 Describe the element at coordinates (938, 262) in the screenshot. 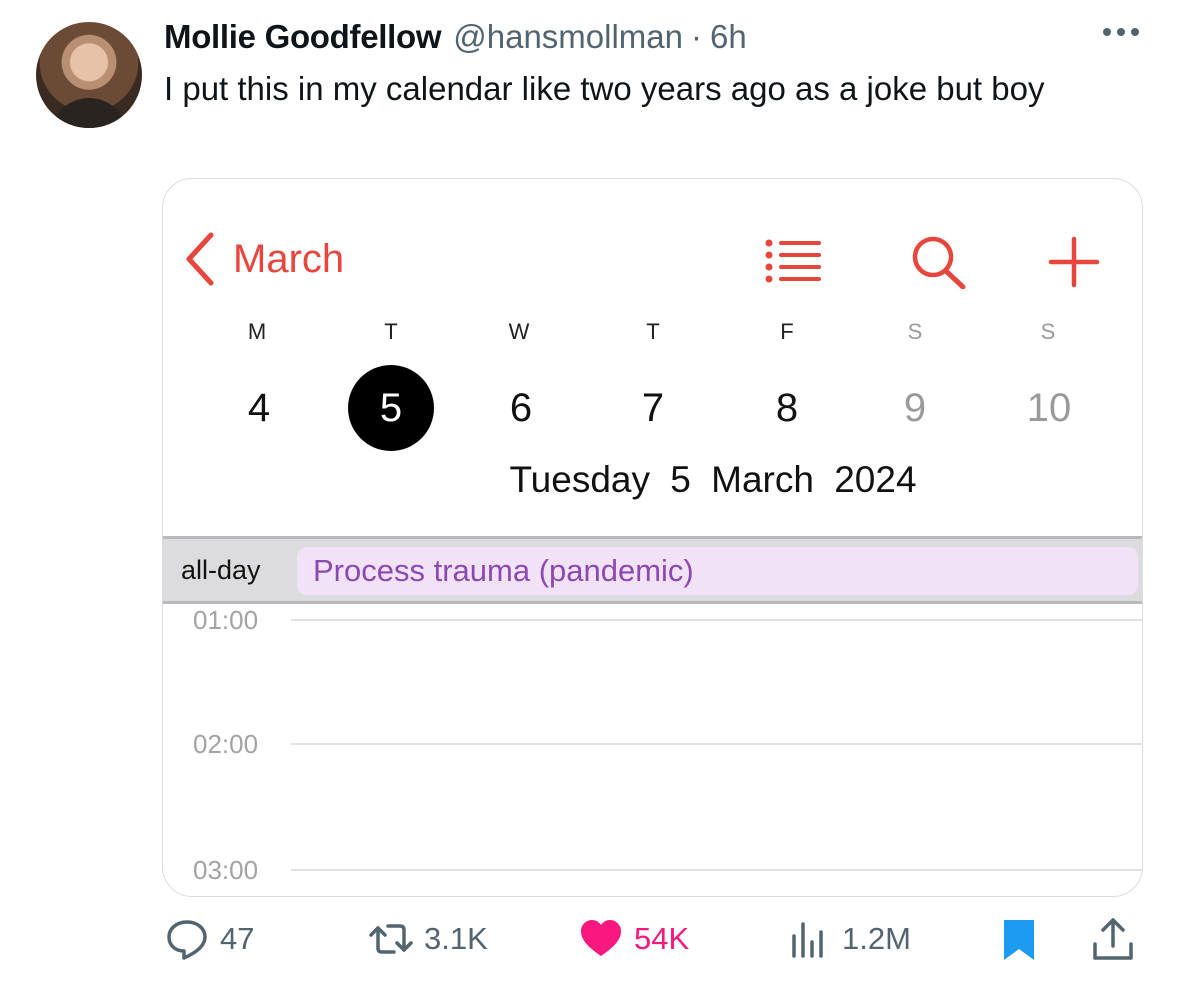

I see `search-icon` at that location.